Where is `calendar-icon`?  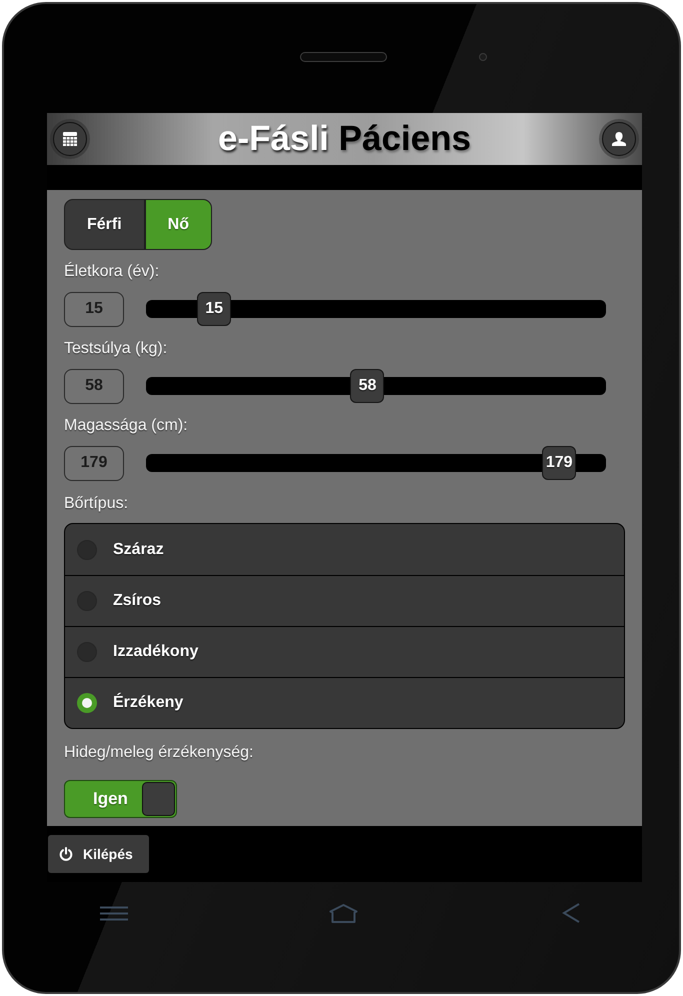 calendar-icon is located at coordinates (70, 139).